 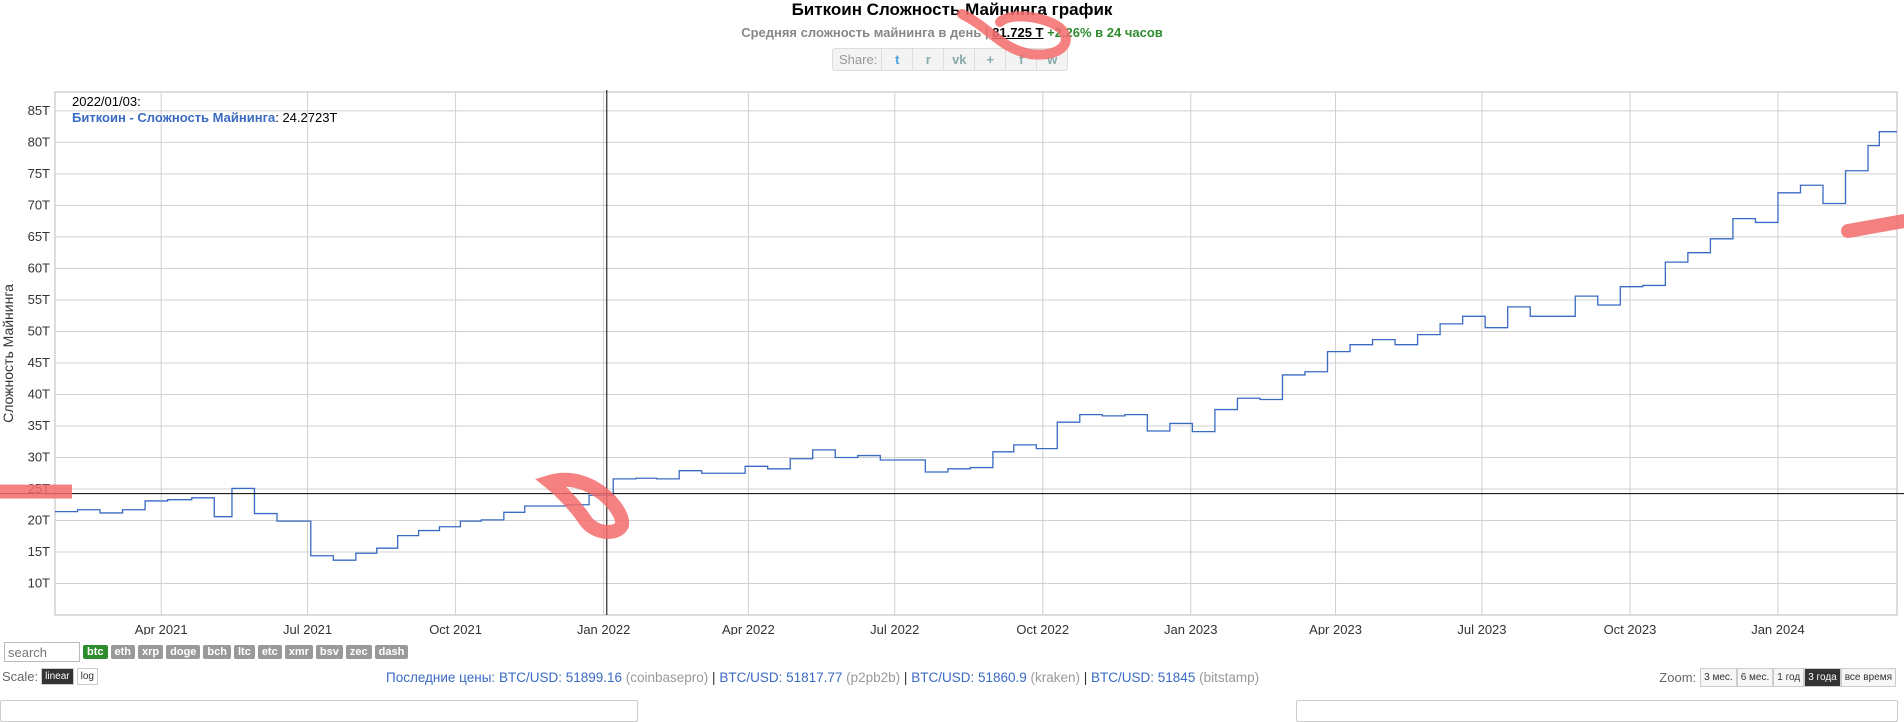 What do you see at coordinates (269, 652) in the screenshot?
I see `coin-button-etc: etc` at bounding box center [269, 652].